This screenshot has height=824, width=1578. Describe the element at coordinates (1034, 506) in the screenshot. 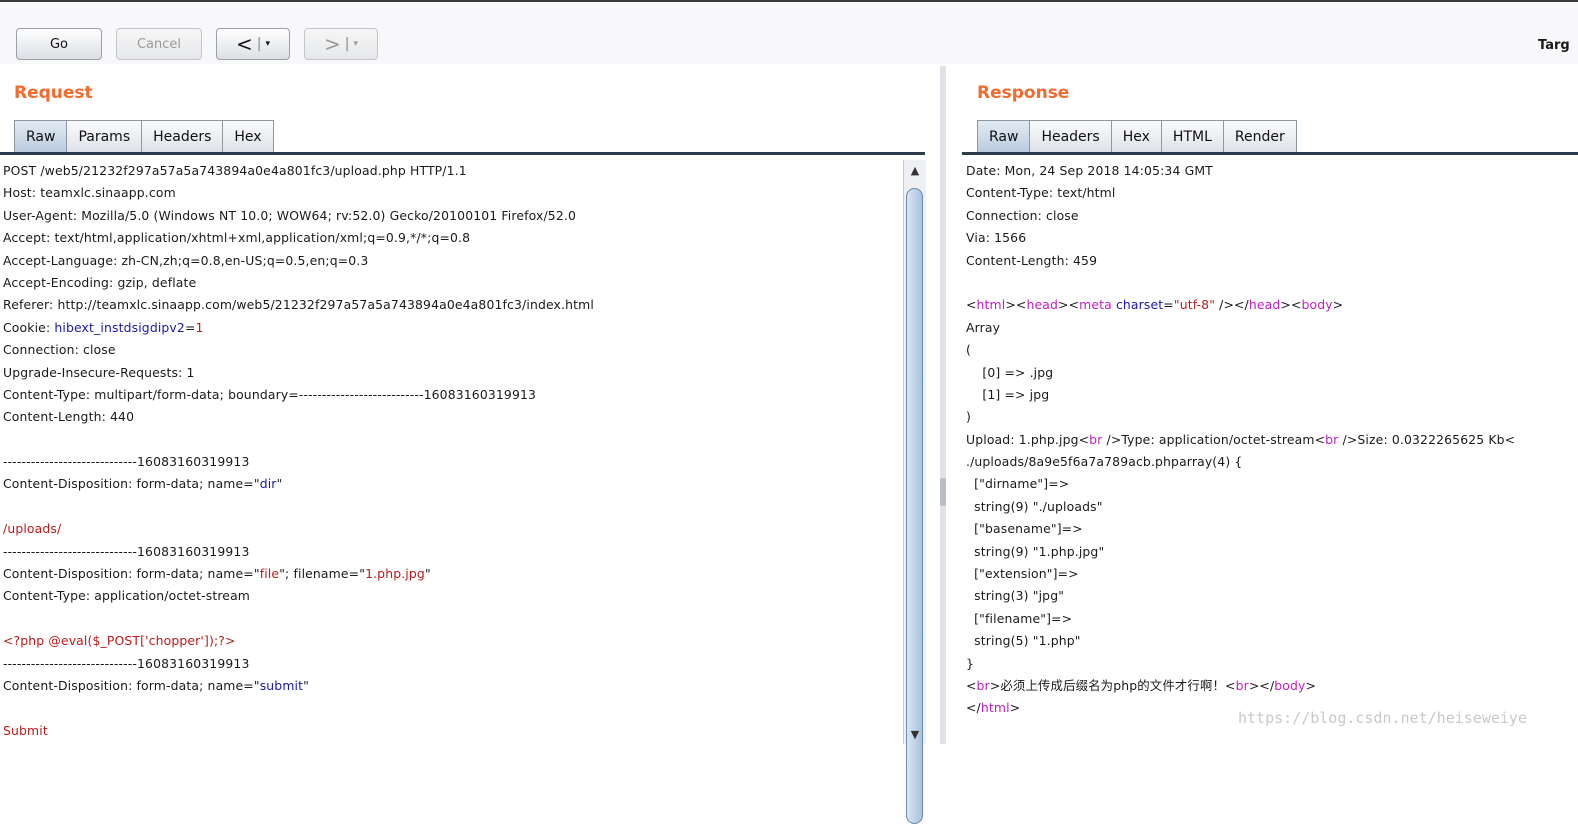

I see `response-line: string(9) "./uploads"` at that location.